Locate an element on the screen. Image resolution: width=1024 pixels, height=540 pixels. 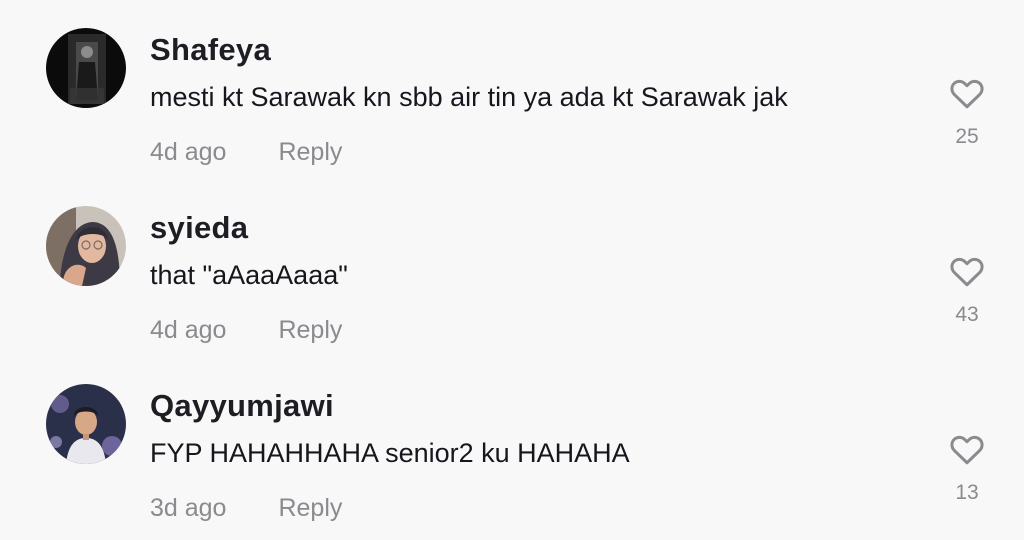
comment-username: Qayyumjawi is located at coordinates (242, 406).